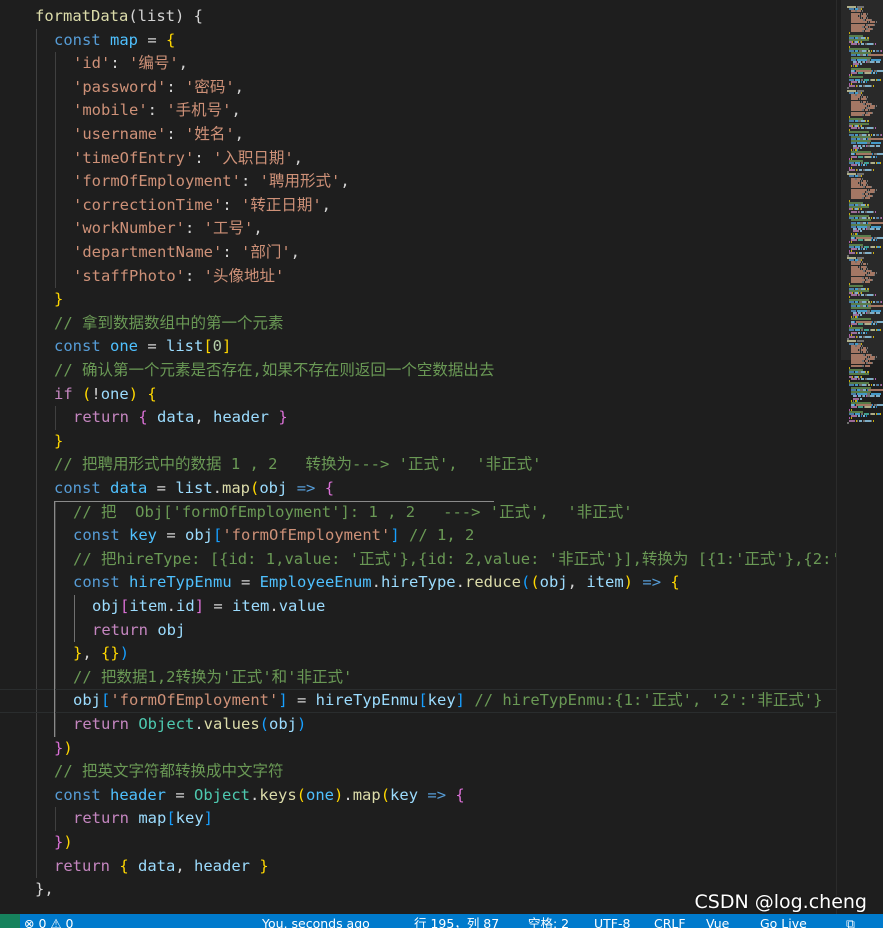 The width and height of the screenshot is (883, 928). What do you see at coordinates (131, 229) in the screenshot?
I see `code-line: 'workNumber': '工号',` at bounding box center [131, 229].